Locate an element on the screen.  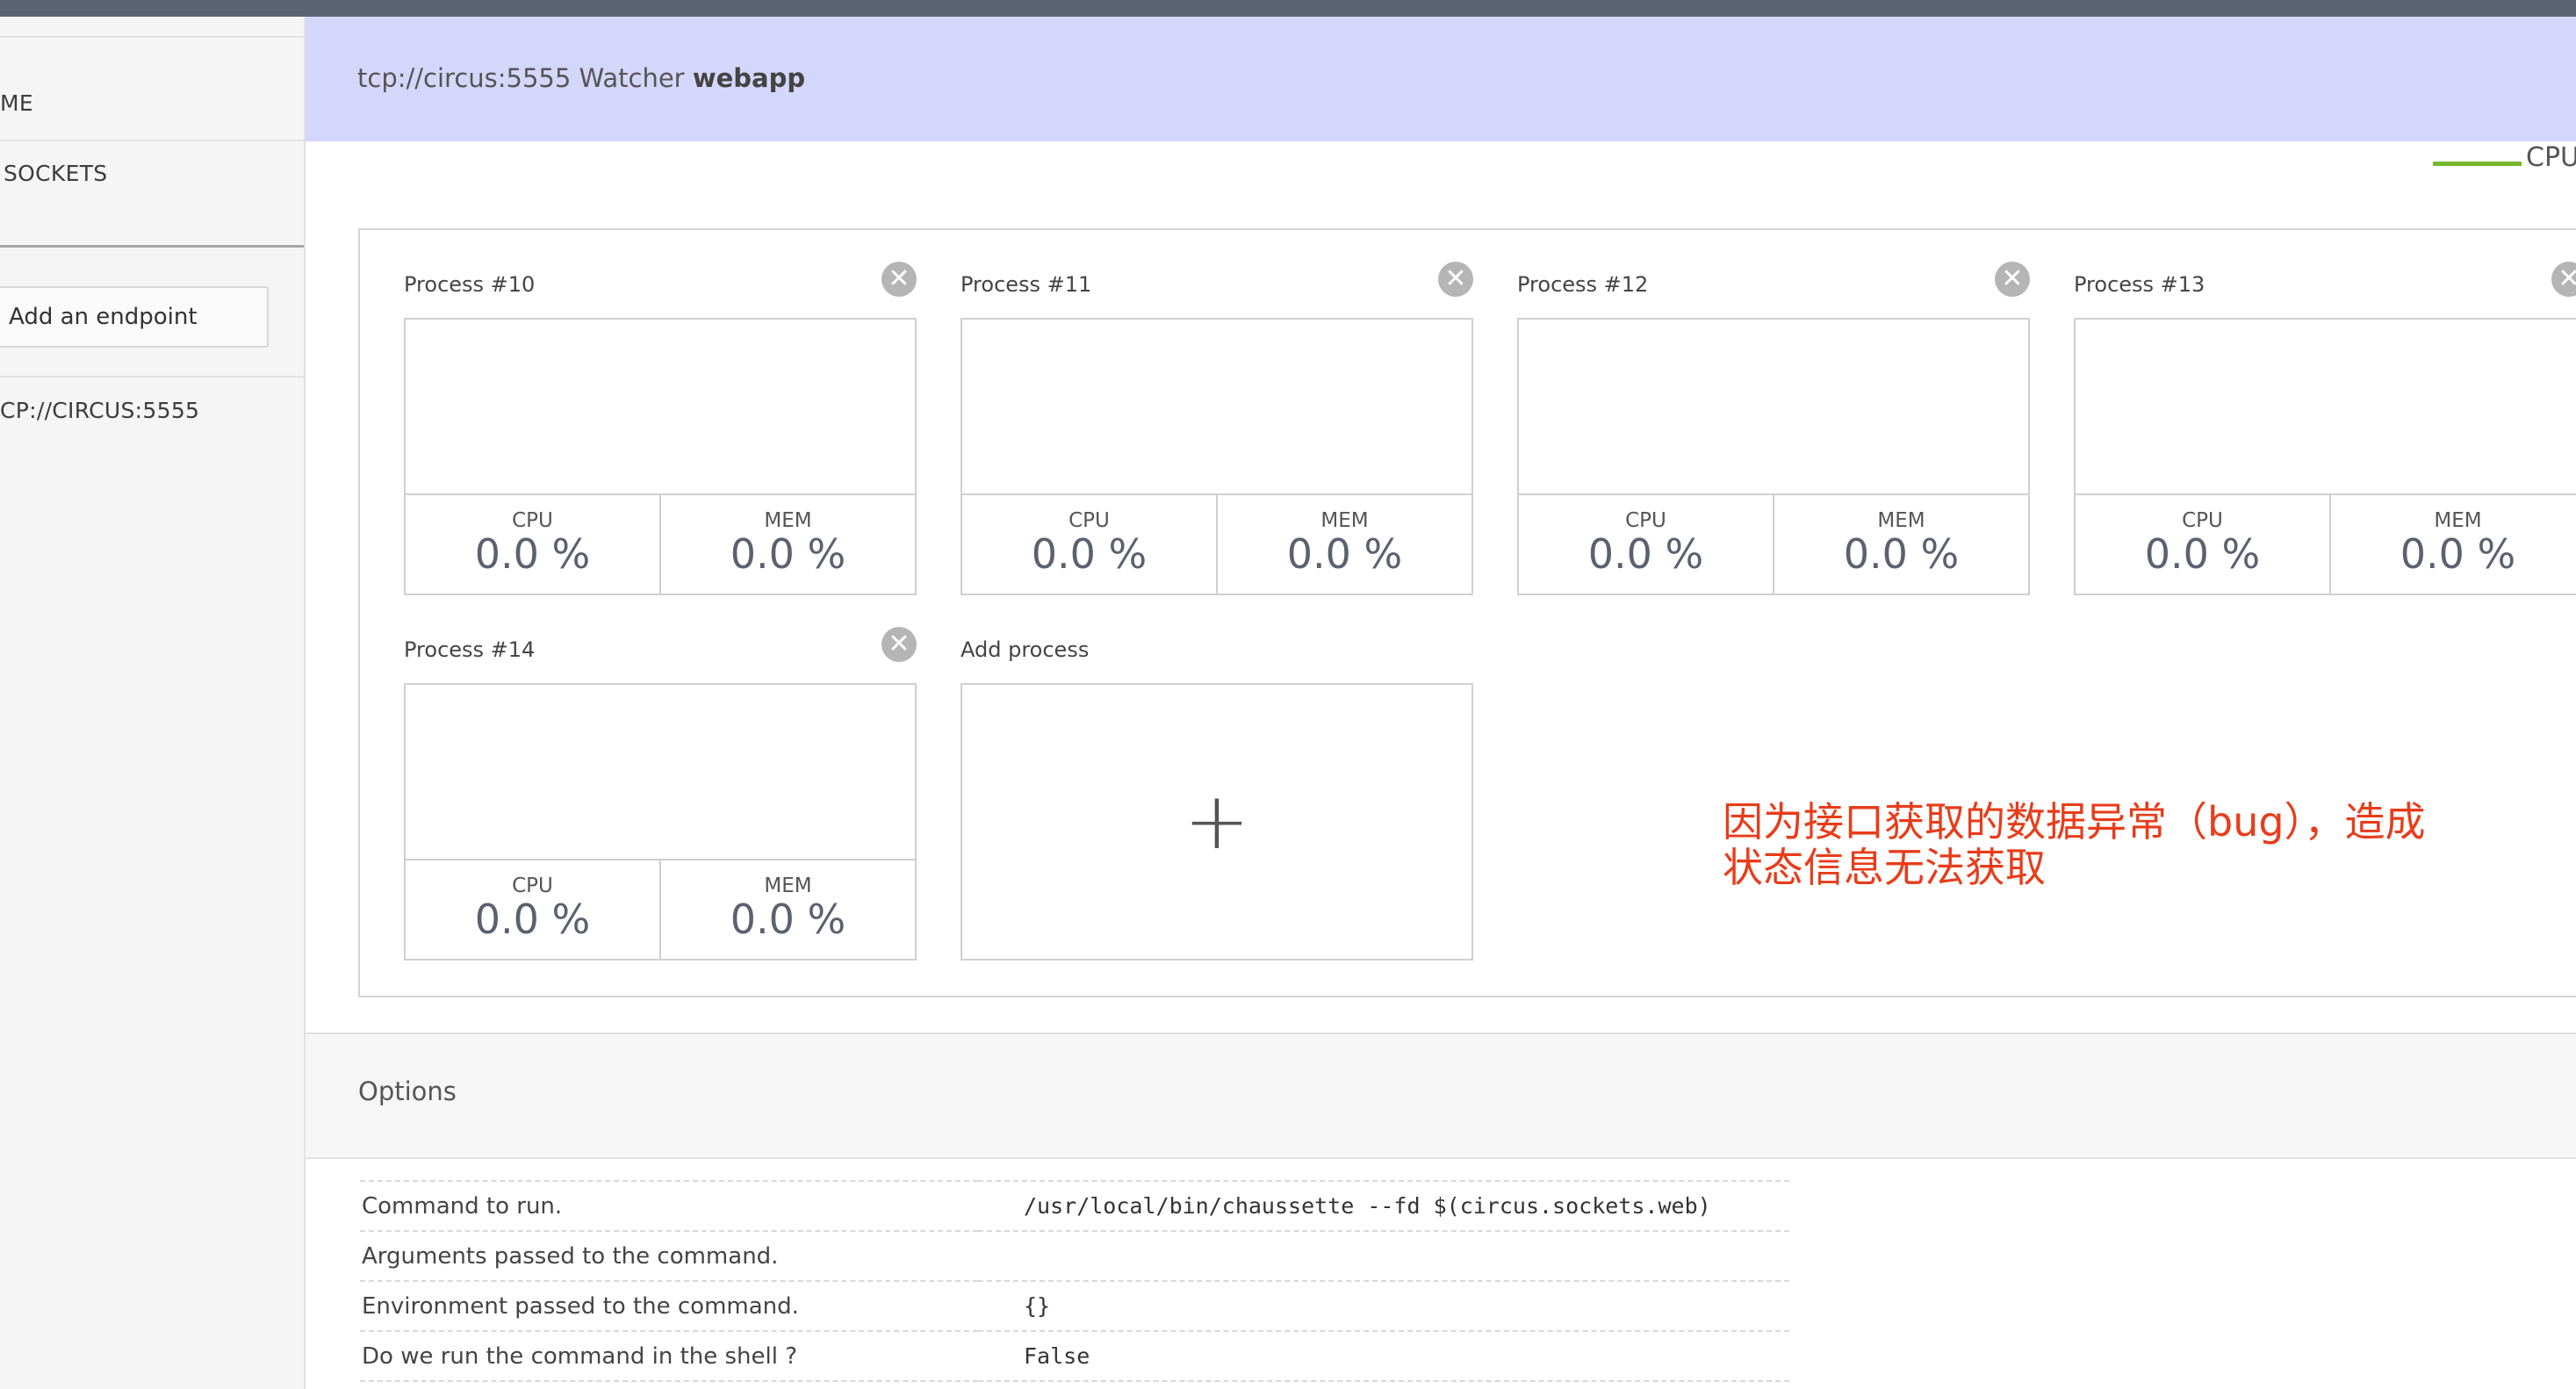
process-title: Process #14 is located at coordinates (470, 649).